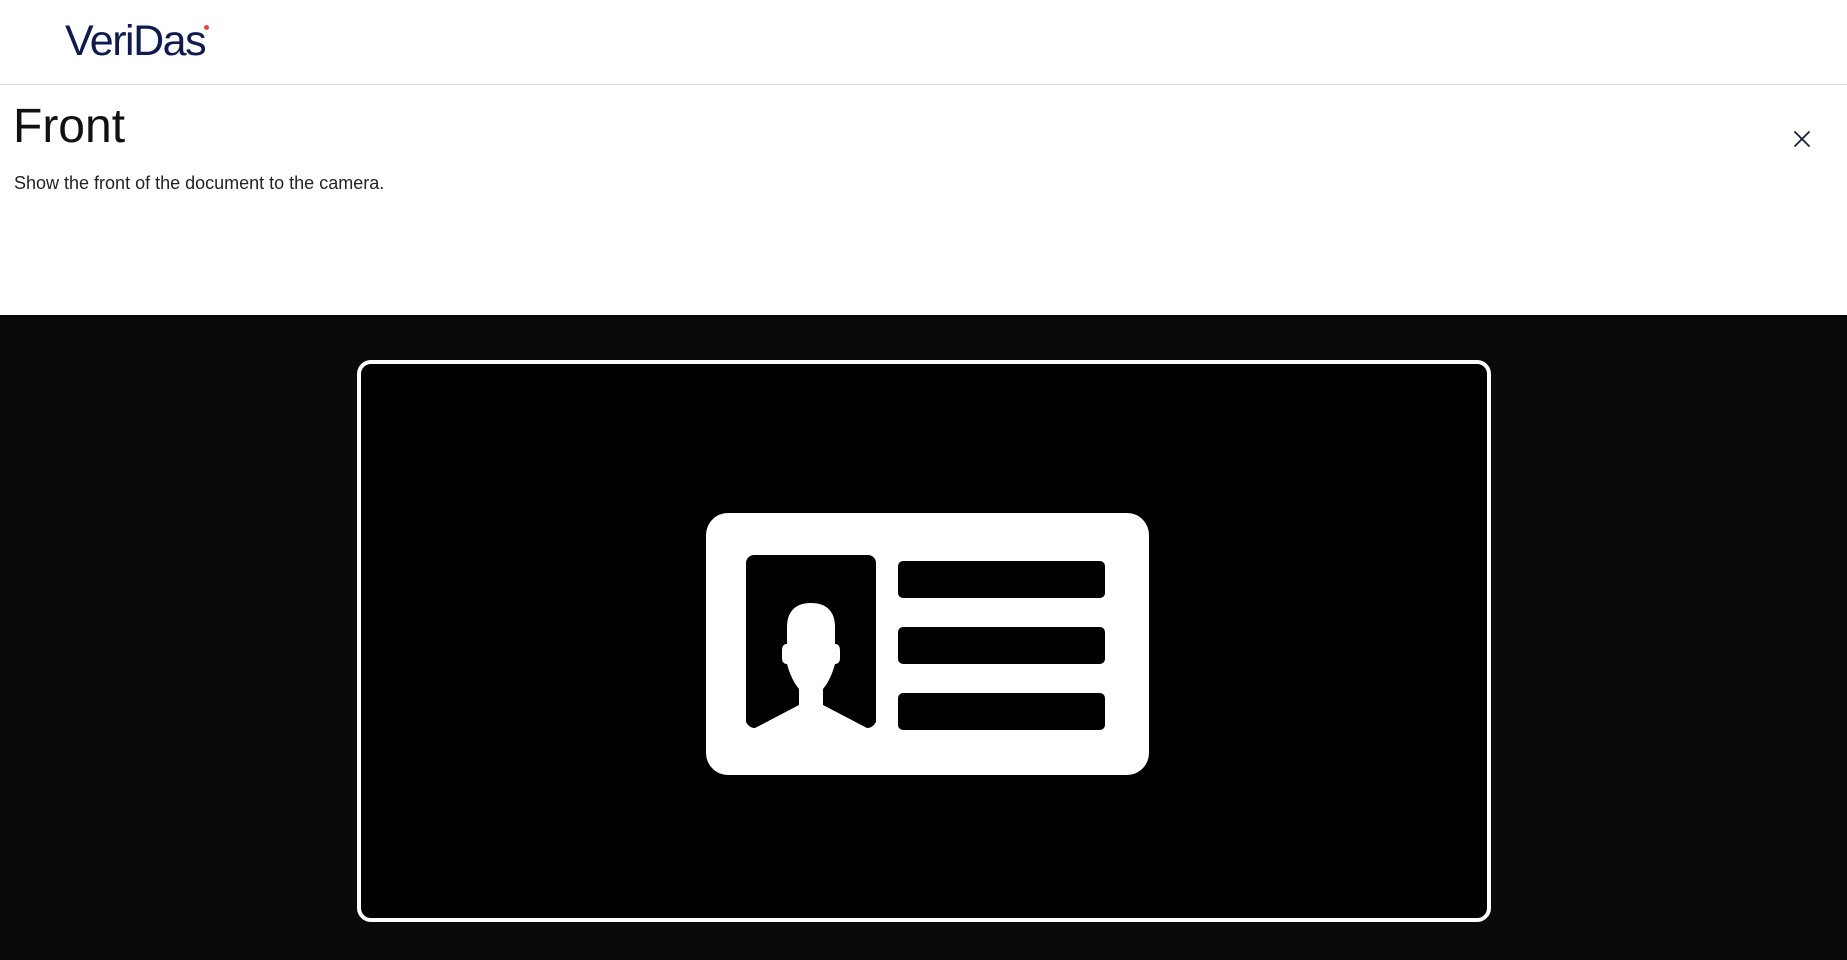 This screenshot has width=1847, height=960. Describe the element at coordinates (927, 644) in the screenshot. I see `id-card-icon` at that location.